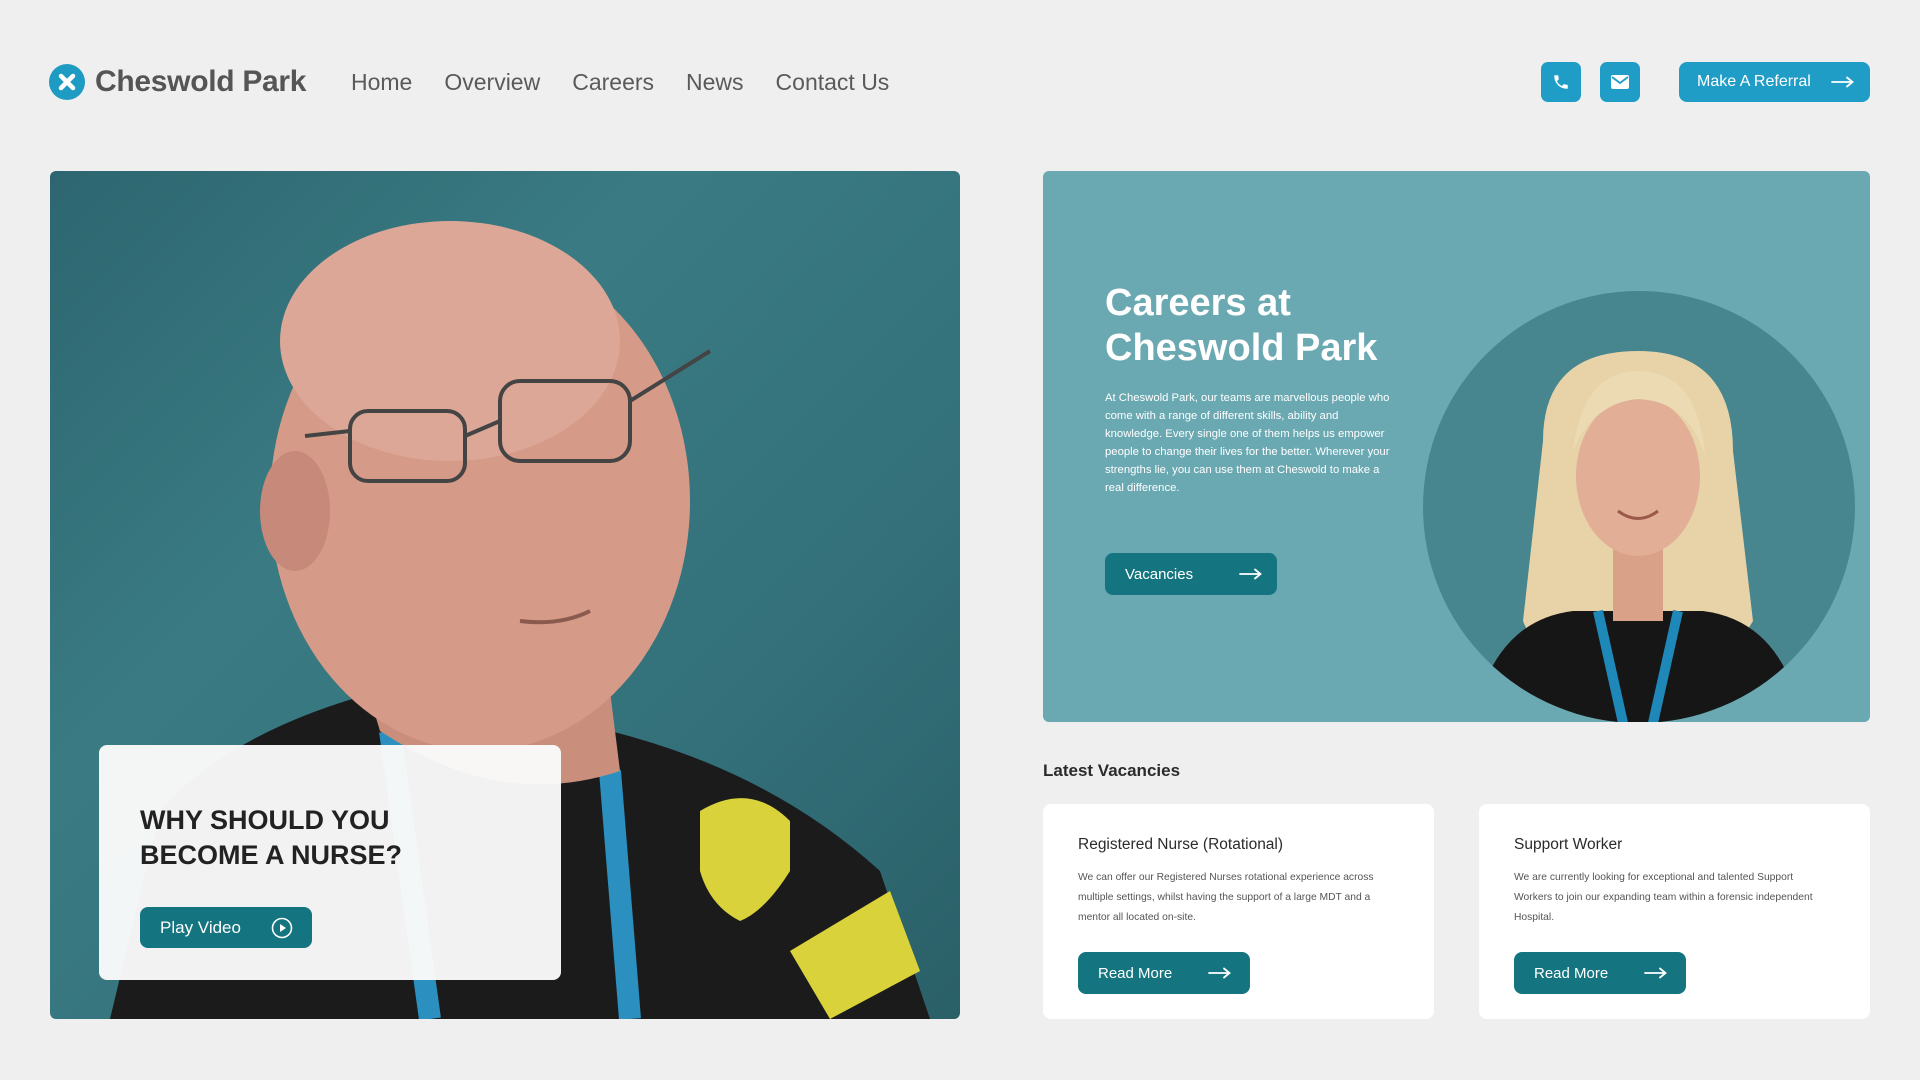  Describe the element at coordinates (201, 81) in the screenshot. I see `logo-text: Cheswold Park` at that location.